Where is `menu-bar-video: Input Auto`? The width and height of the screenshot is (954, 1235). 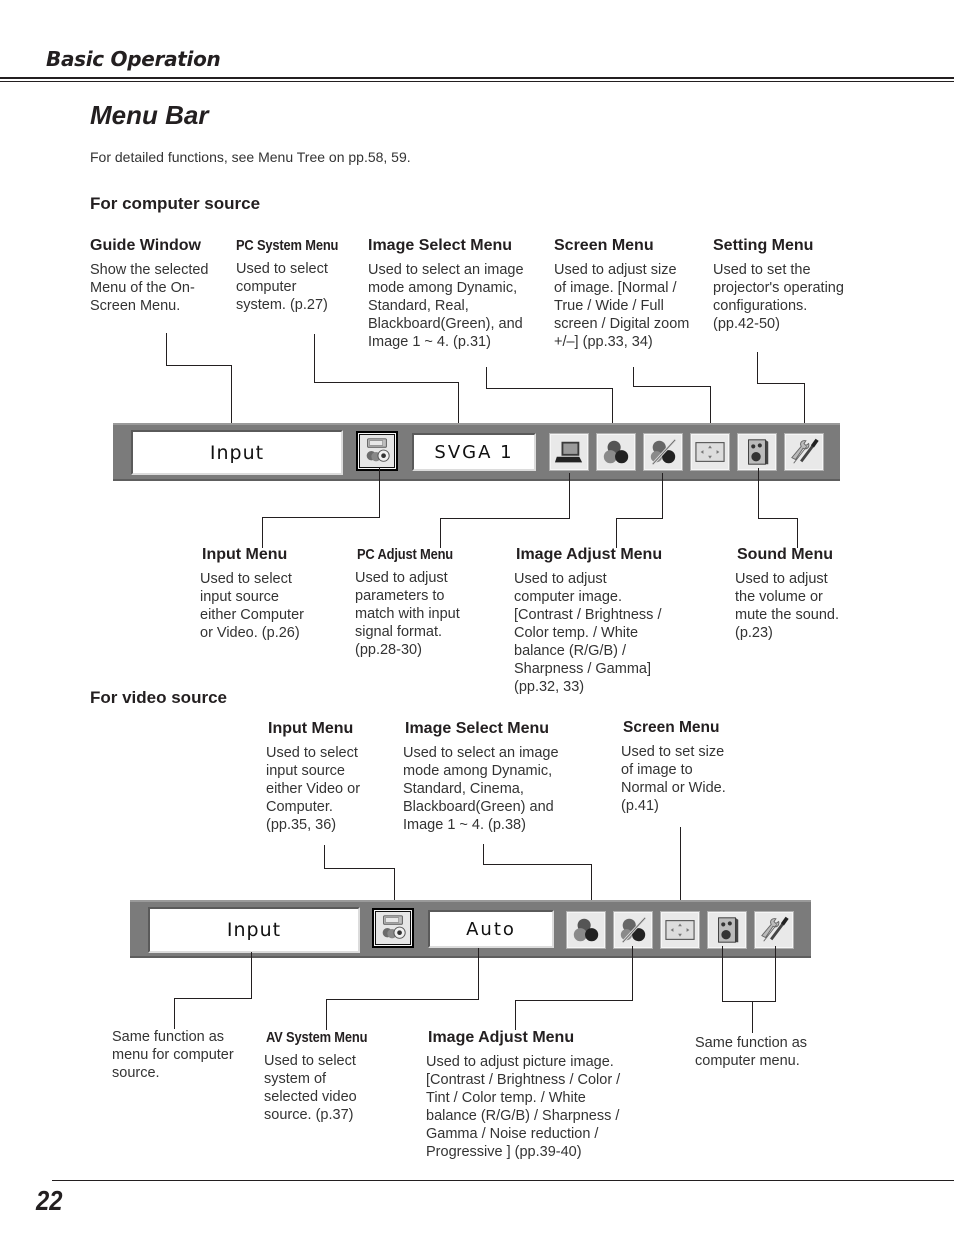 menu-bar-video: Input Auto is located at coordinates (470, 929).